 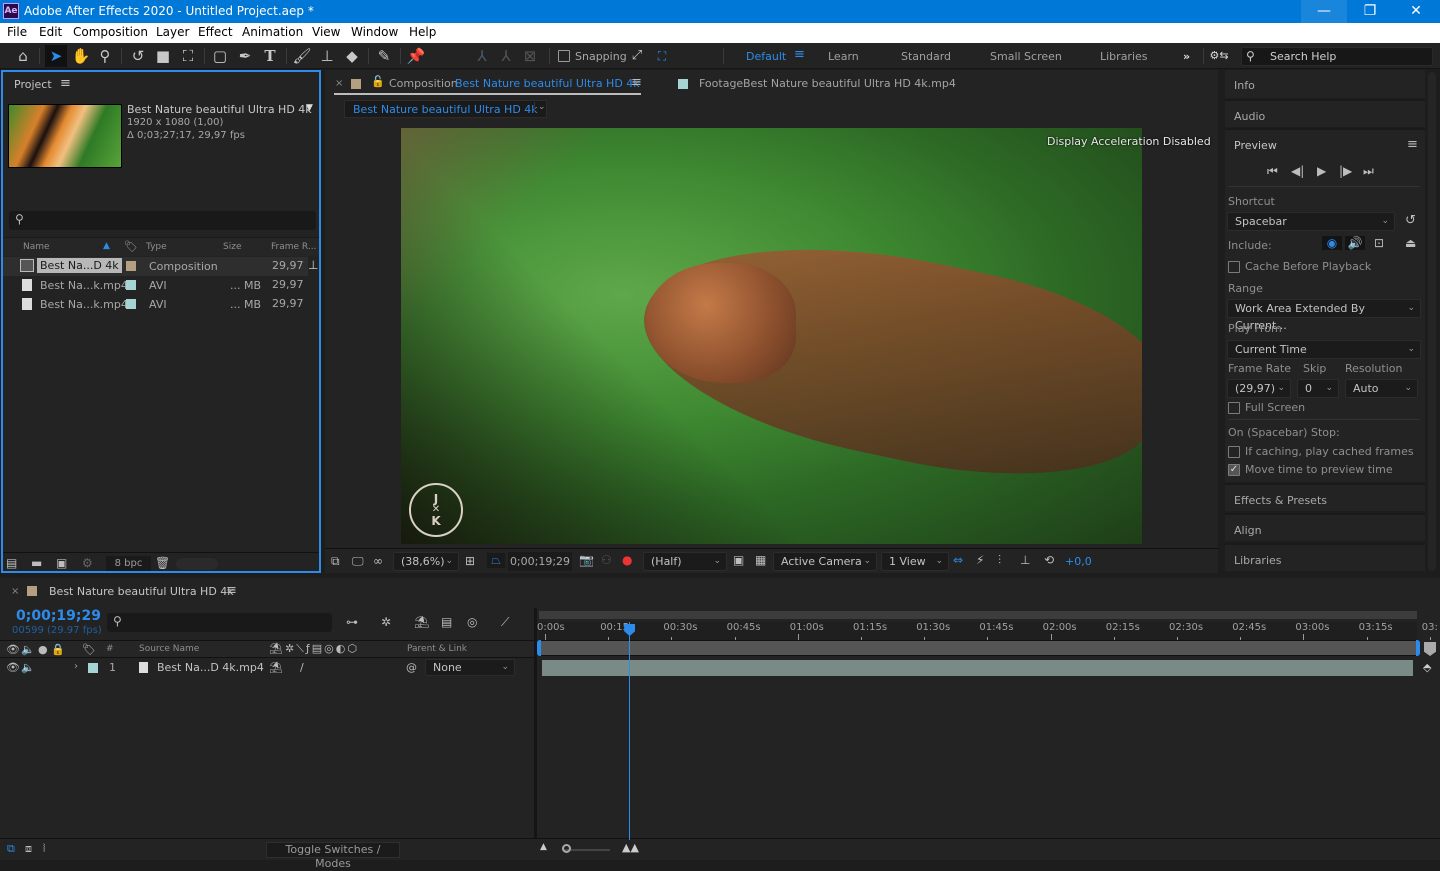 What do you see at coordinates (685, 561) in the screenshot?
I see `resolution-dropdown: (Half) ⌄` at bounding box center [685, 561].